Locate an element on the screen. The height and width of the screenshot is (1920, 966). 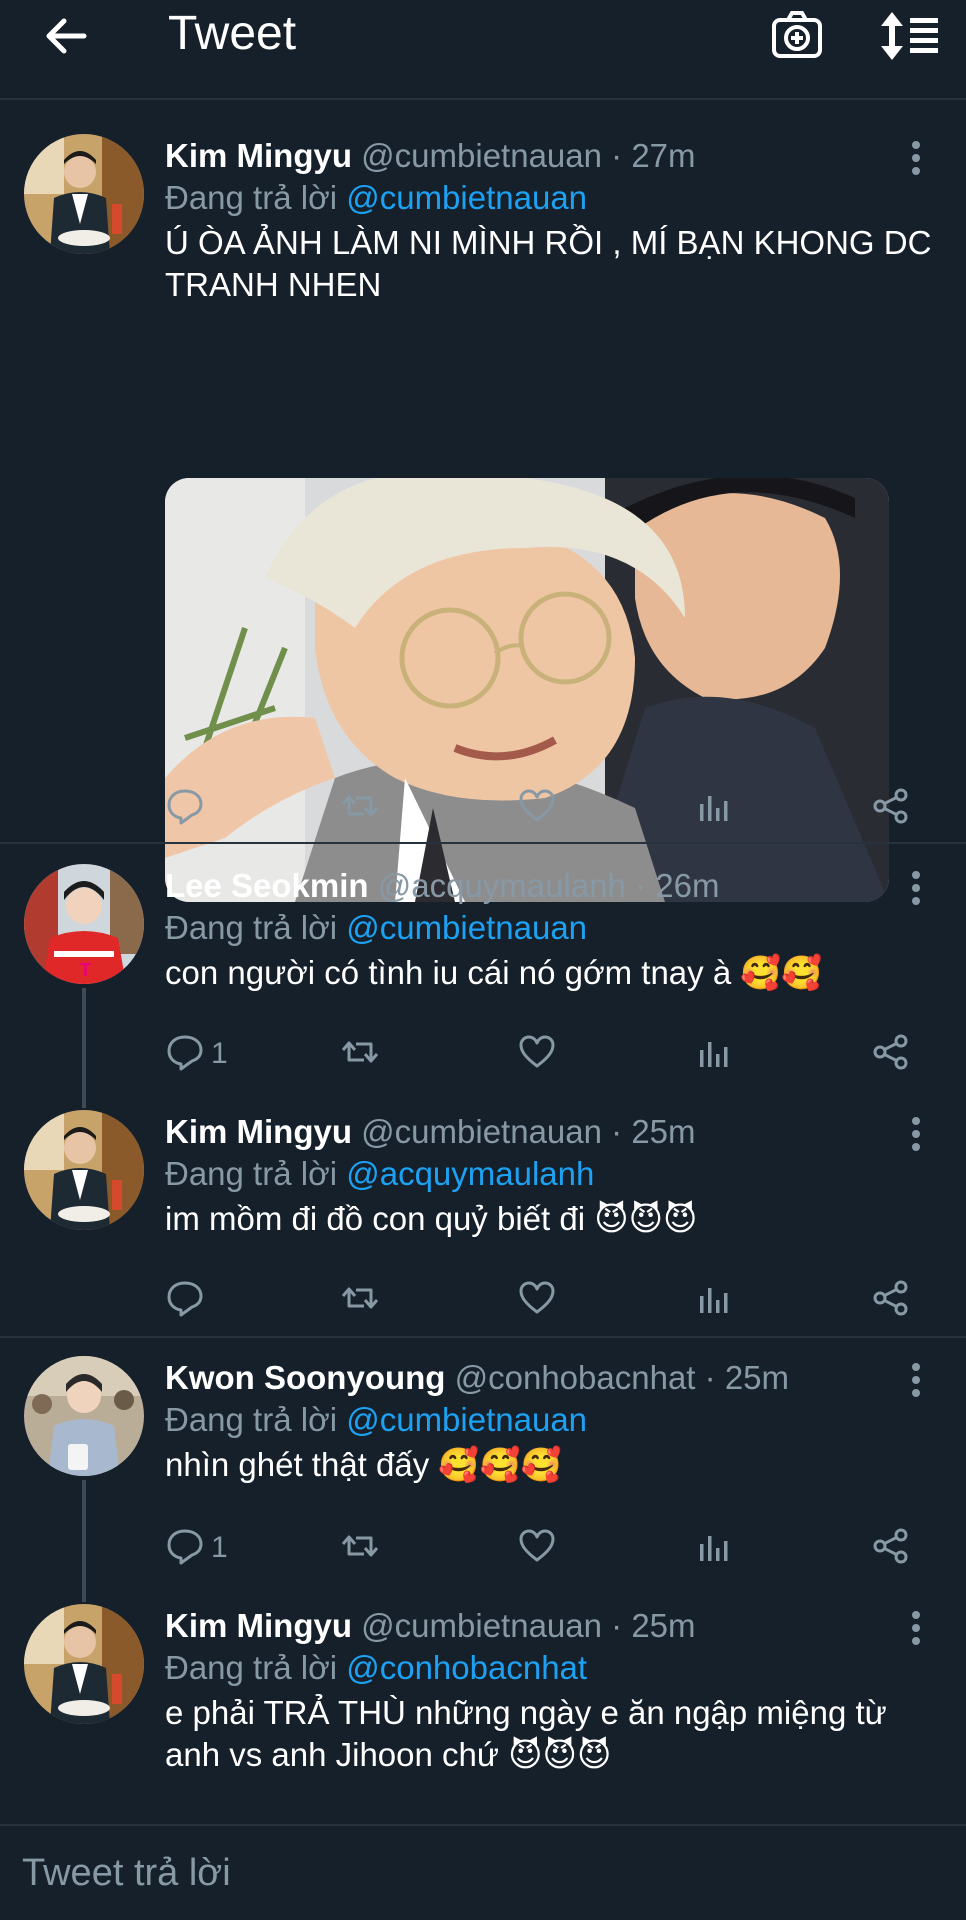
tweet-text: im mồm đi đồ con quỷ biết đi 😈😈😈 is located at coordinates (431, 1218).